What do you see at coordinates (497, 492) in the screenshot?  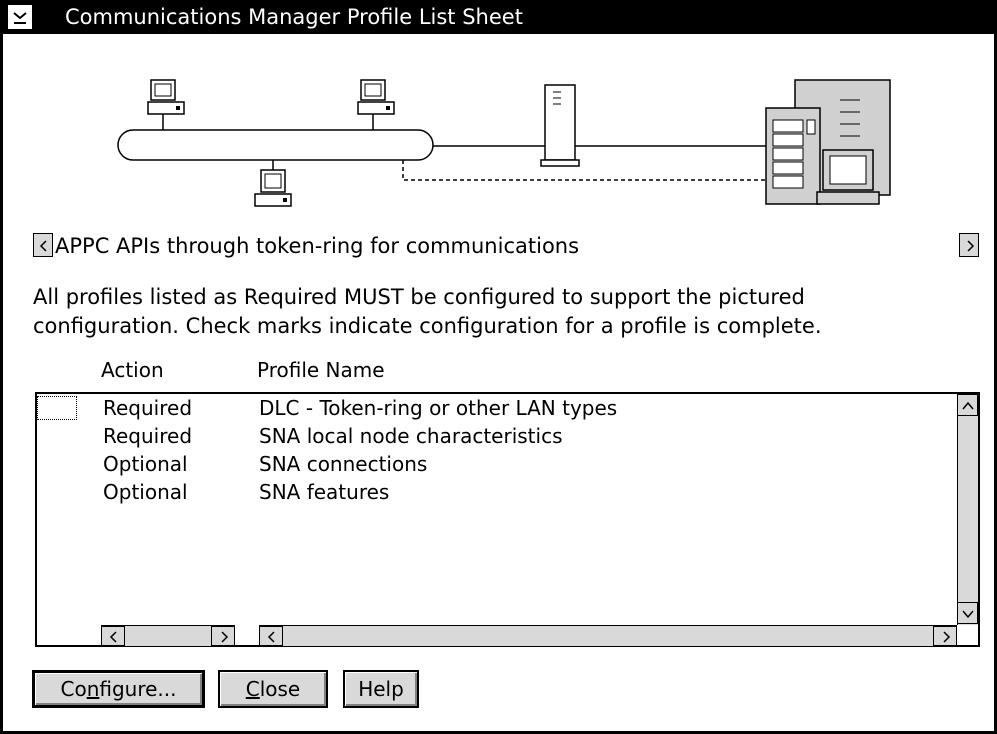 I see `list-item: Optional SNA features` at bounding box center [497, 492].